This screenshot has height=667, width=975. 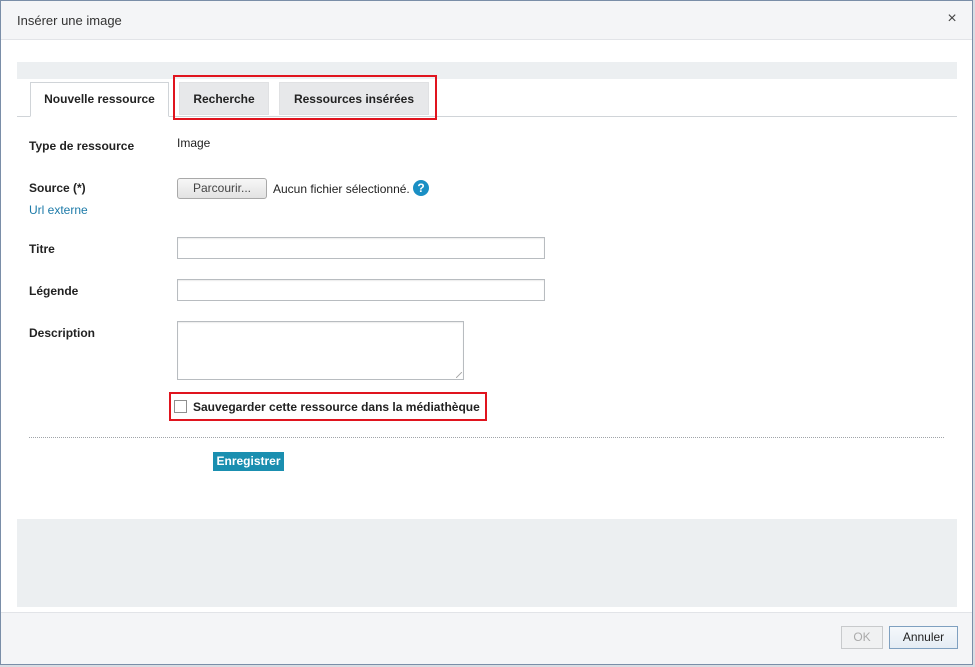 I want to click on form-separator, so click(x=486, y=437).